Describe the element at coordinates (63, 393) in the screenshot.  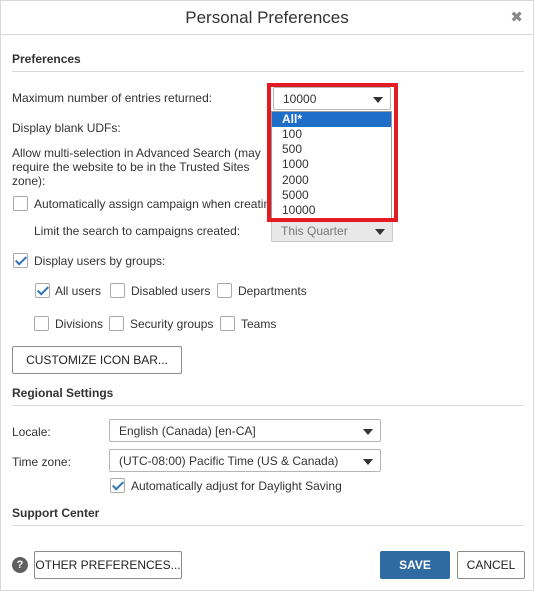
I see `regional-section-title: Regional Settings` at that location.